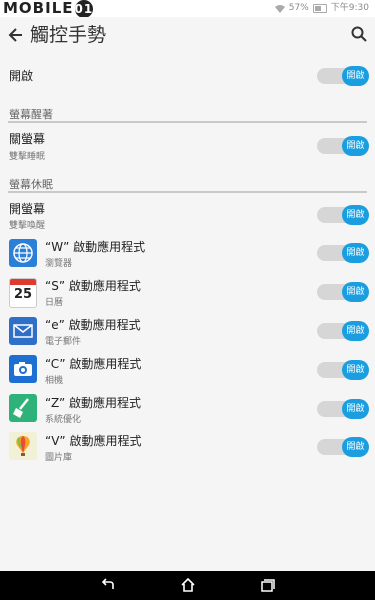  I want to click on clock: 下午9:30, so click(349, 8).